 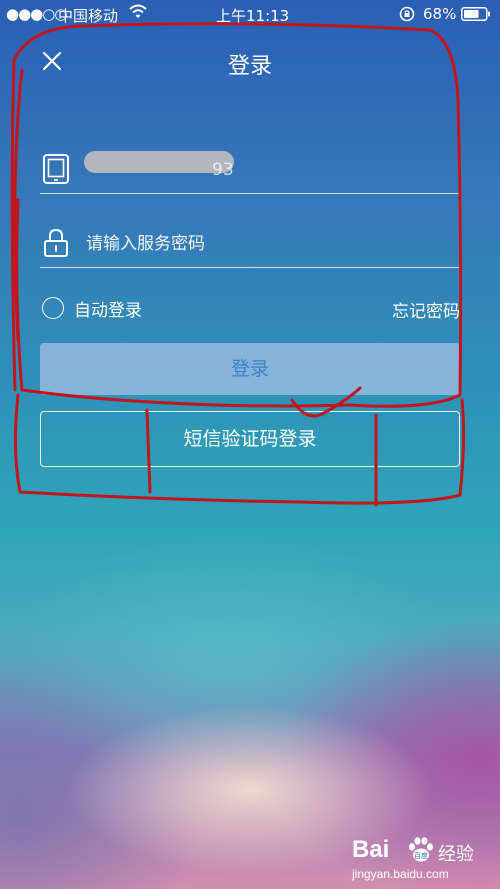 I want to click on battery-icon, so click(x=476, y=16).